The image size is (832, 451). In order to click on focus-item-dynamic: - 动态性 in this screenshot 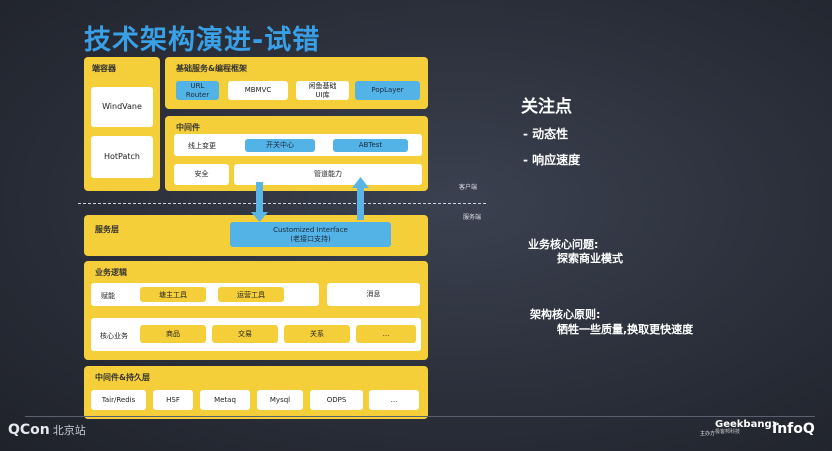, I will do `click(546, 134)`.